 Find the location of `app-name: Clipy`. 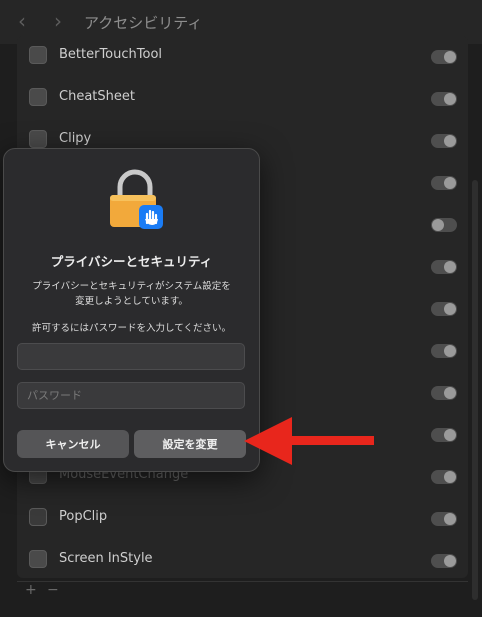

app-name: Clipy is located at coordinates (75, 138).